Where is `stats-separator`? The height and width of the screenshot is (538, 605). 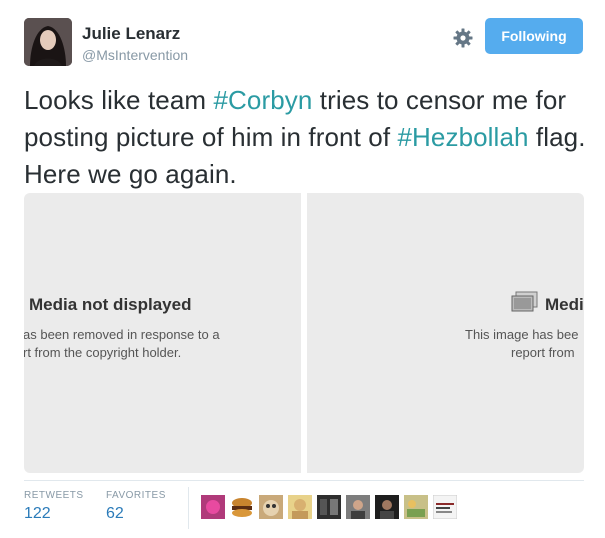
stats-separator is located at coordinates (188, 508).